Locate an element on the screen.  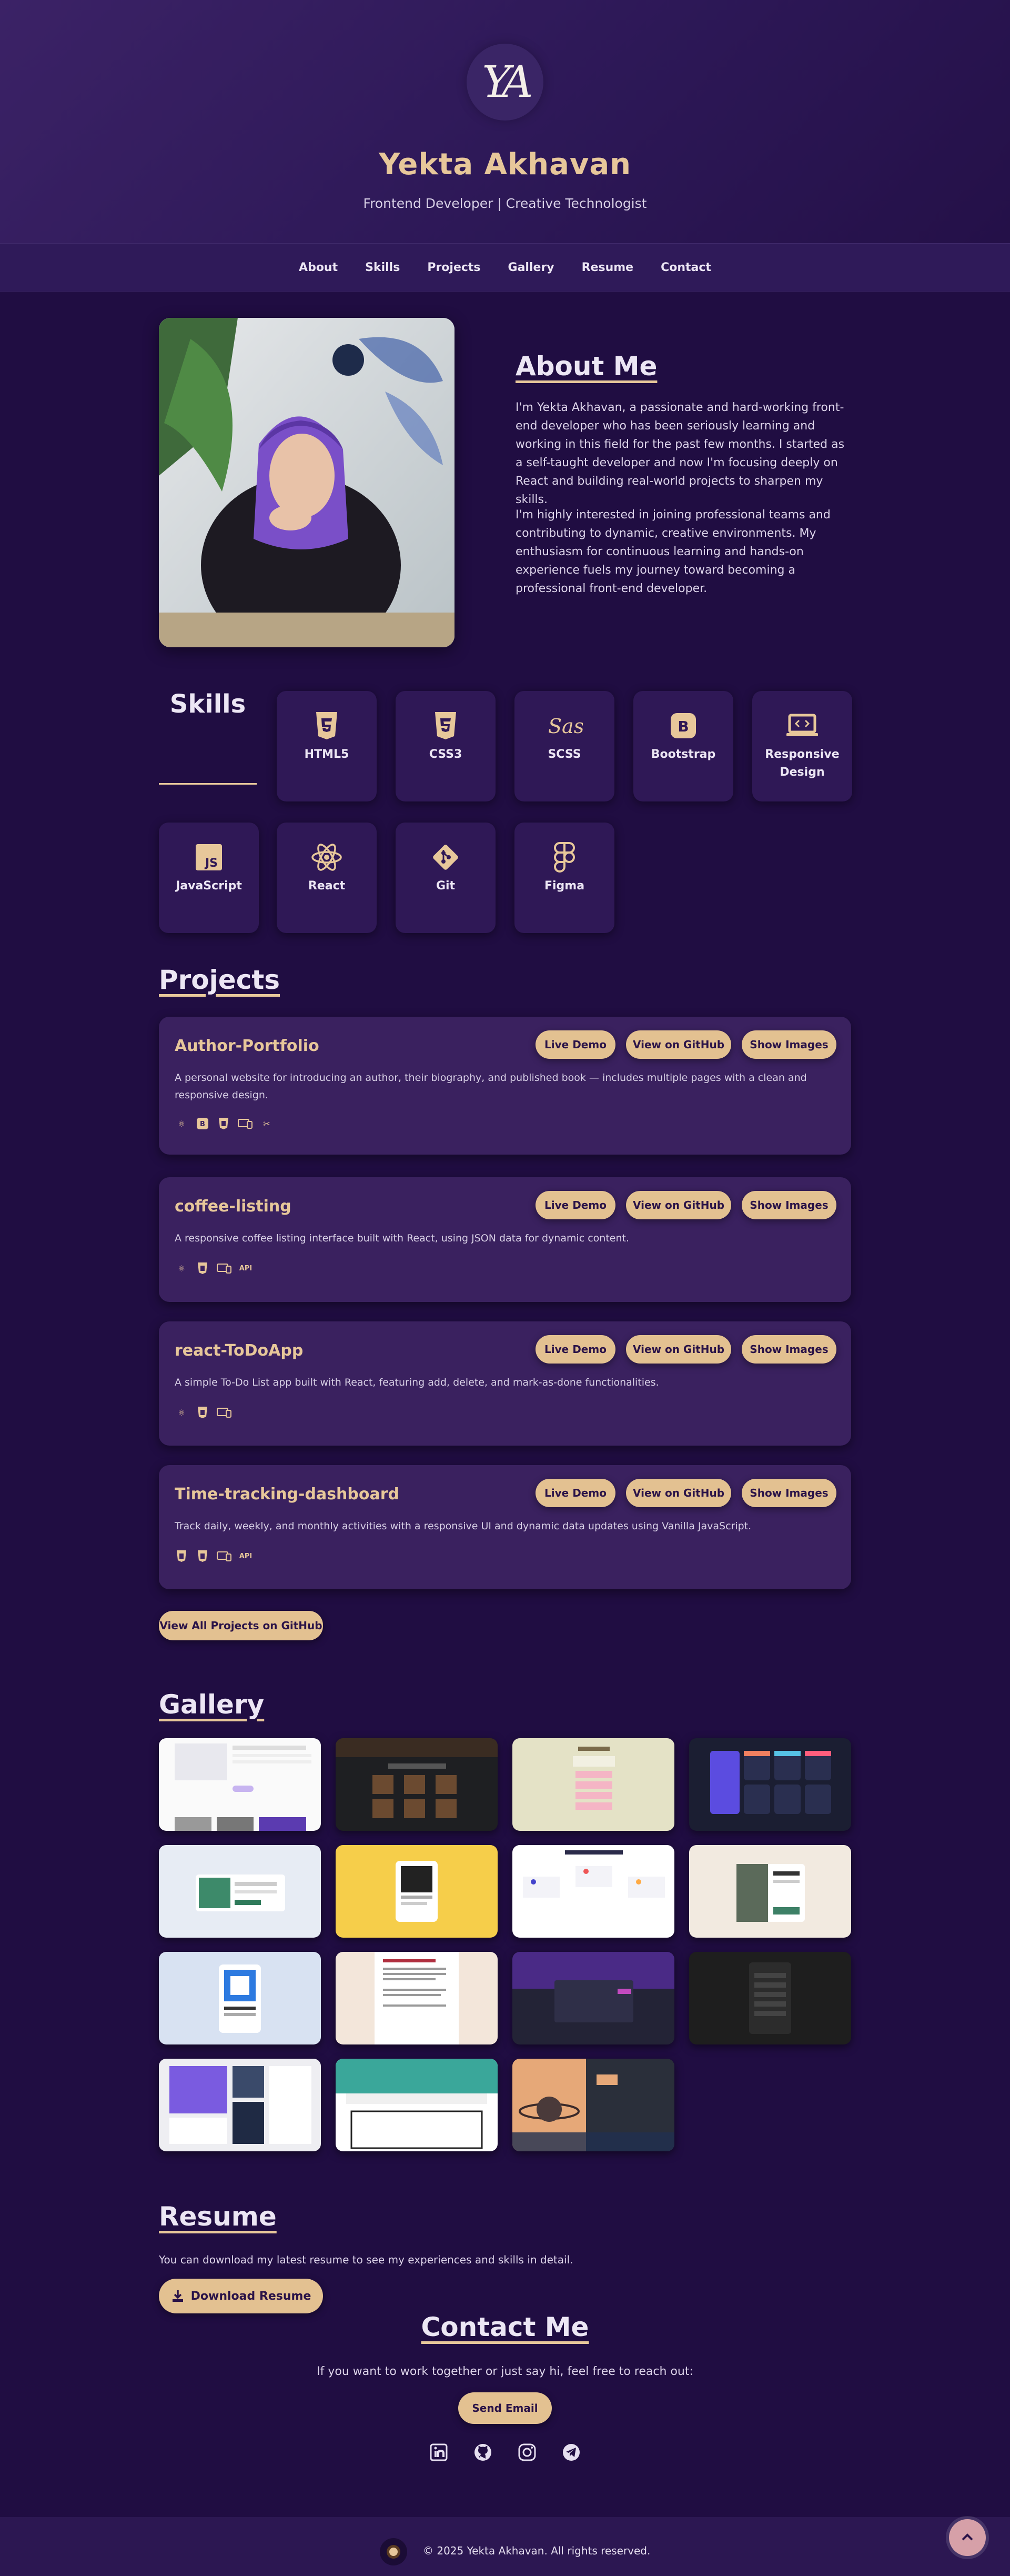
svg-text: JS is located at coordinates (211, 864).